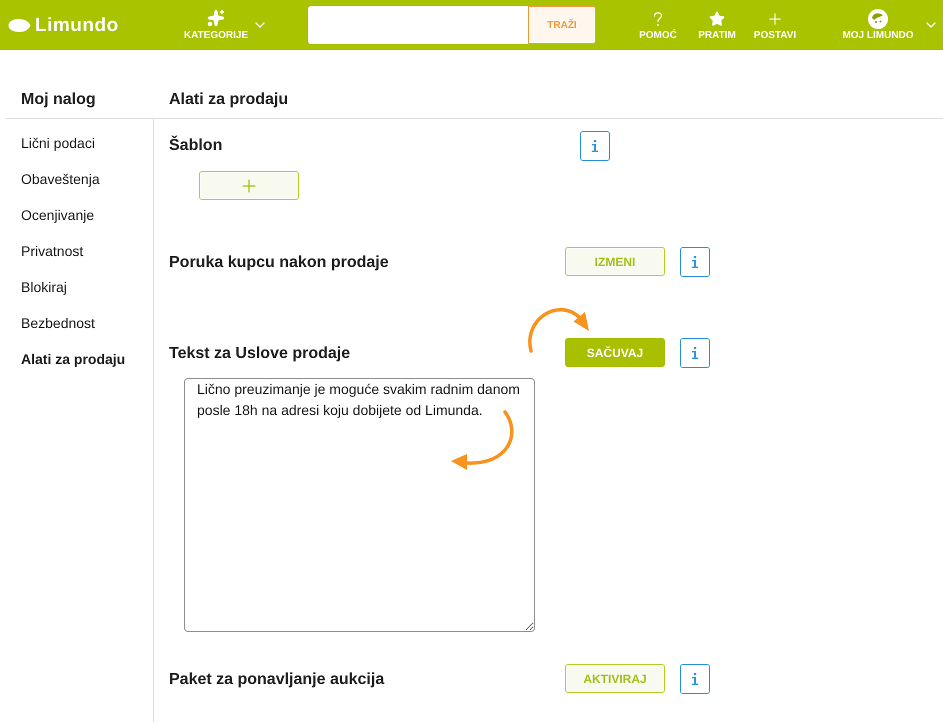 This screenshot has height=722, width=943. What do you see at coordinates (615, 352) in the screenshot?
I see `action-button: SAČUVAJ` at bounding box center [615, 352].